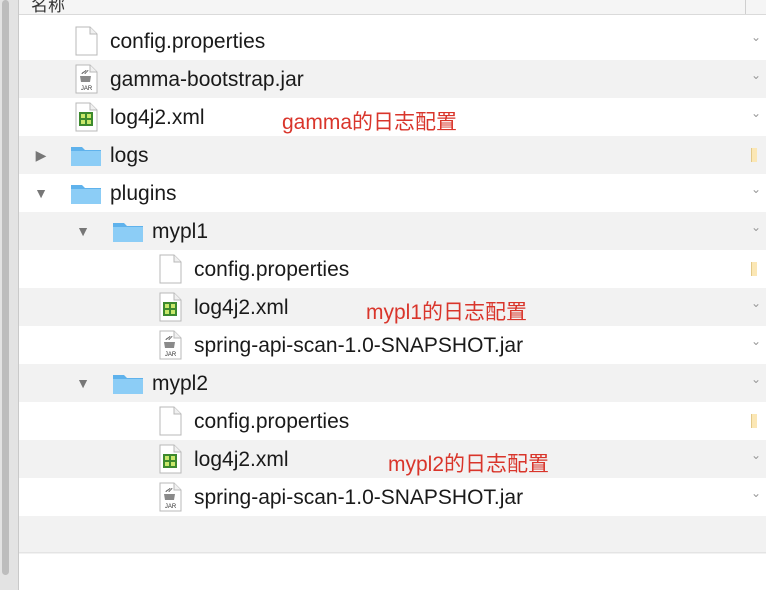 The height and width of the screenshot is (590, 766). What do you see at coordinates (392, 79) in the screenshot?
I see `file-row: JAR gamma-bootstrap.jar ⌄` at bounding box center [392, 79].